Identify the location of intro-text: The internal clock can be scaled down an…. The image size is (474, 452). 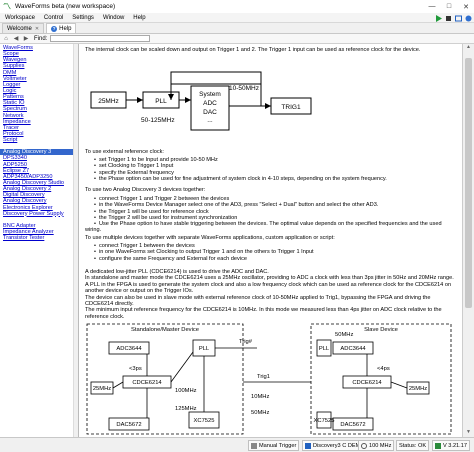
(253, 50).